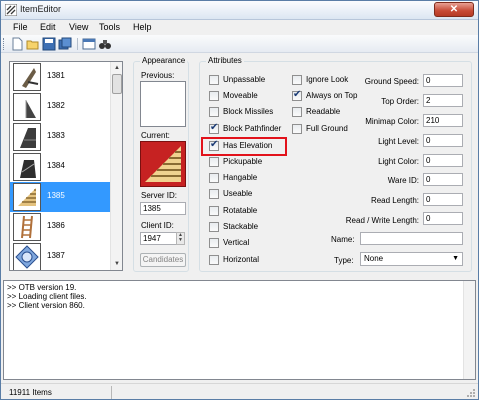 Image resolution: width=479 pixels, height=400 pixels. What do you see at coordinates (65, 44) in the screenshot?
I see `save-as-icon` at bounding box center [65, 44].